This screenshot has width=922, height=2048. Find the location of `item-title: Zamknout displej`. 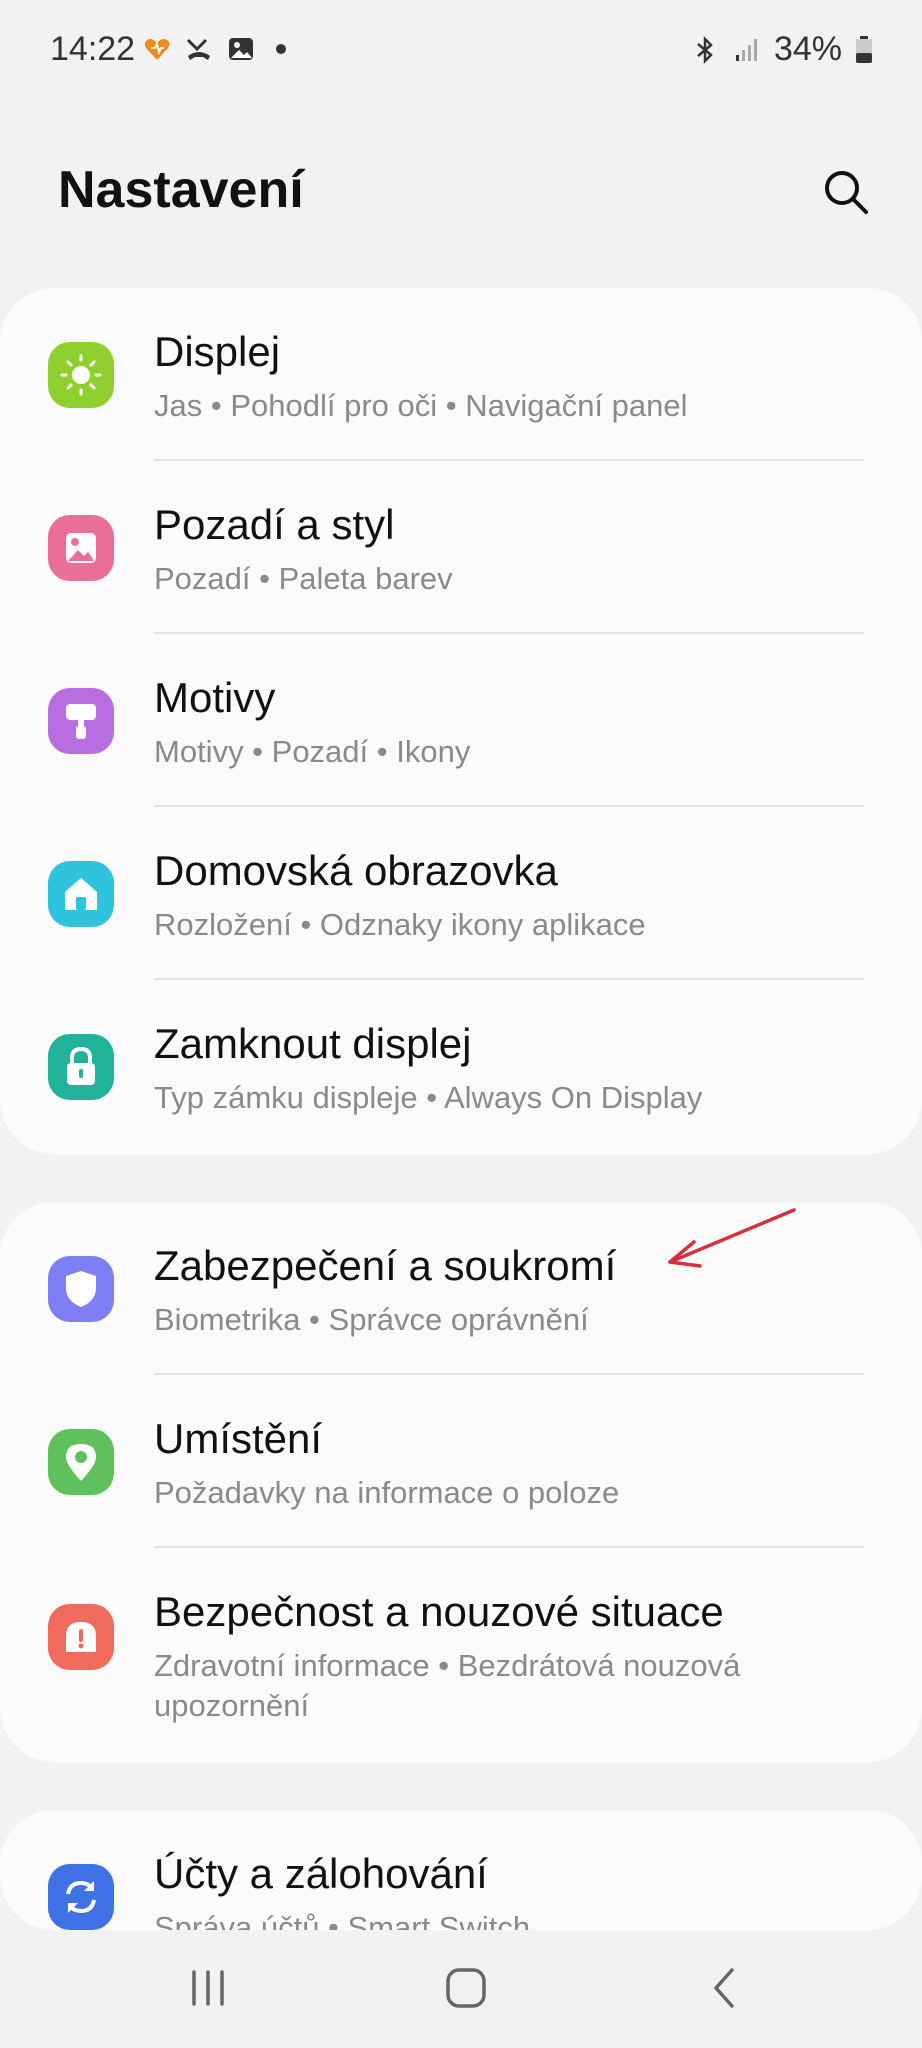

item-title: Zamknout displej is located at coordinates (313, 1043).